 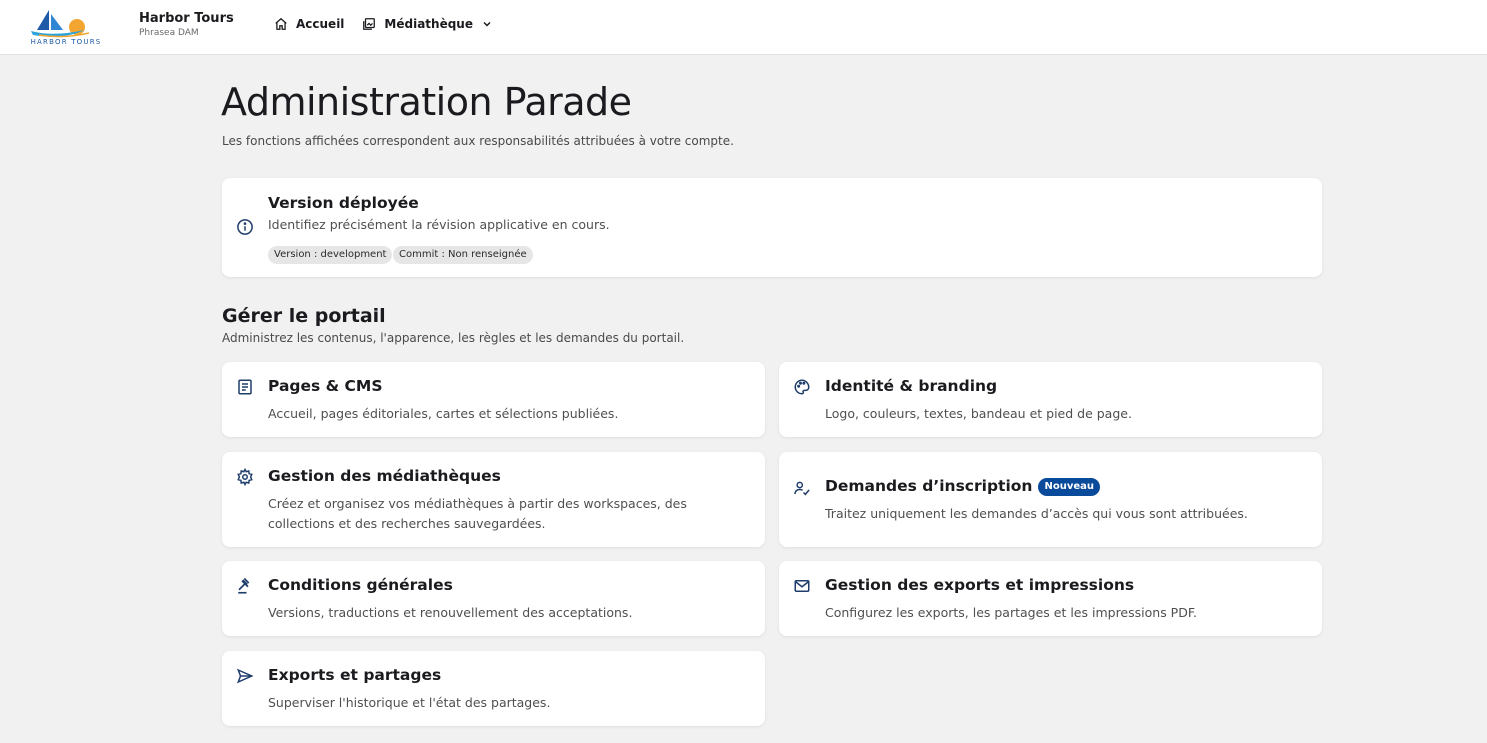 I want to click on card-title: Pages & CMS, so click(x=325, y=386).